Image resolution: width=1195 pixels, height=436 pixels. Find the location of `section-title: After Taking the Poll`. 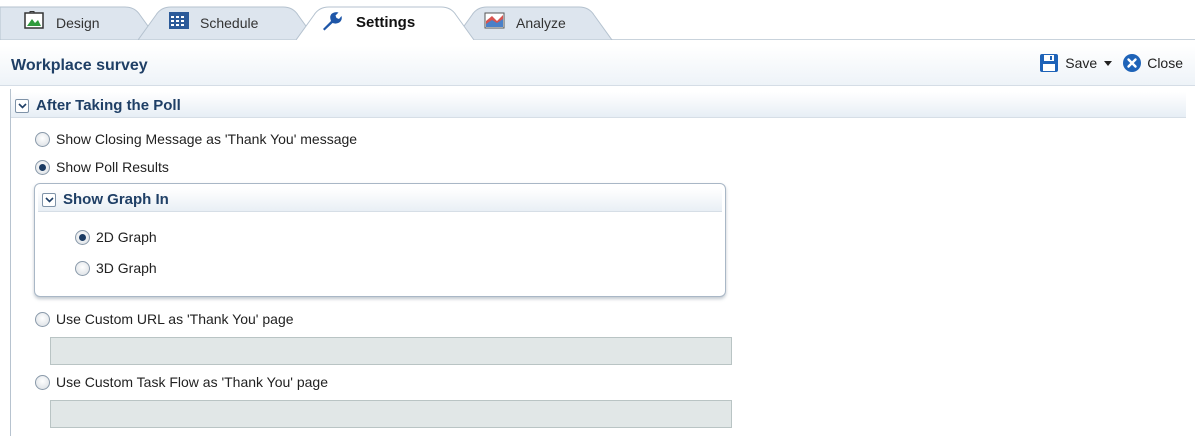

section-title: After Taking the Poll is located at coordinates (108, 105).